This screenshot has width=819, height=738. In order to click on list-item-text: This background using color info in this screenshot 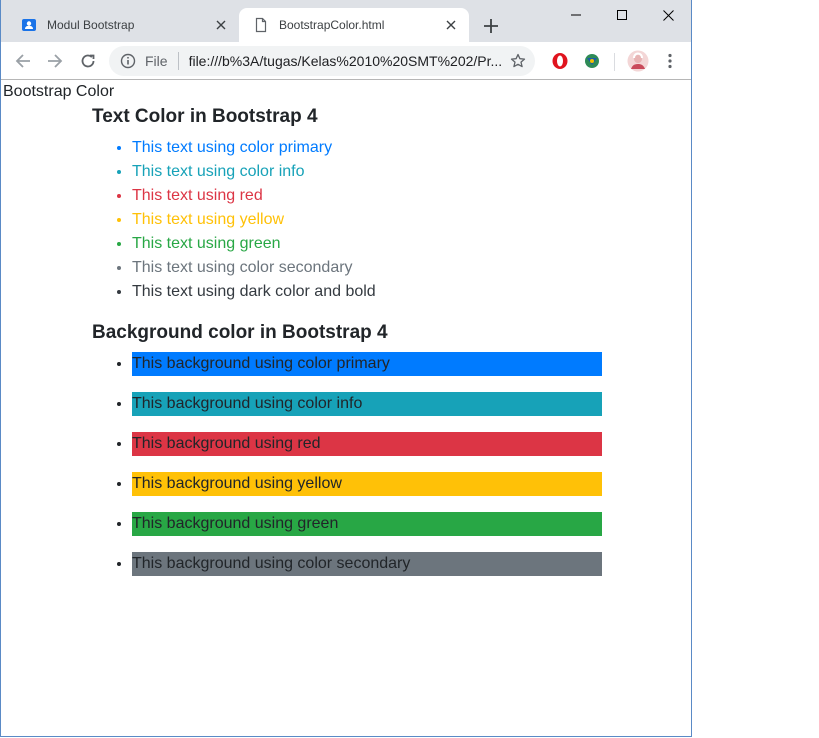, I will do `click(367, 404)`.